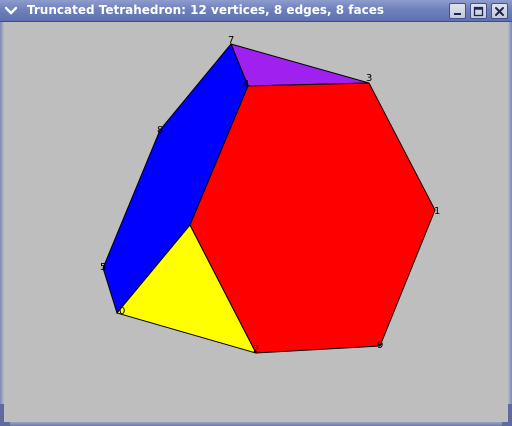 Image resolution: width=512 pixels, height=426 pixels. I want to click on vertex-label-3: 3, so click(369, 78).